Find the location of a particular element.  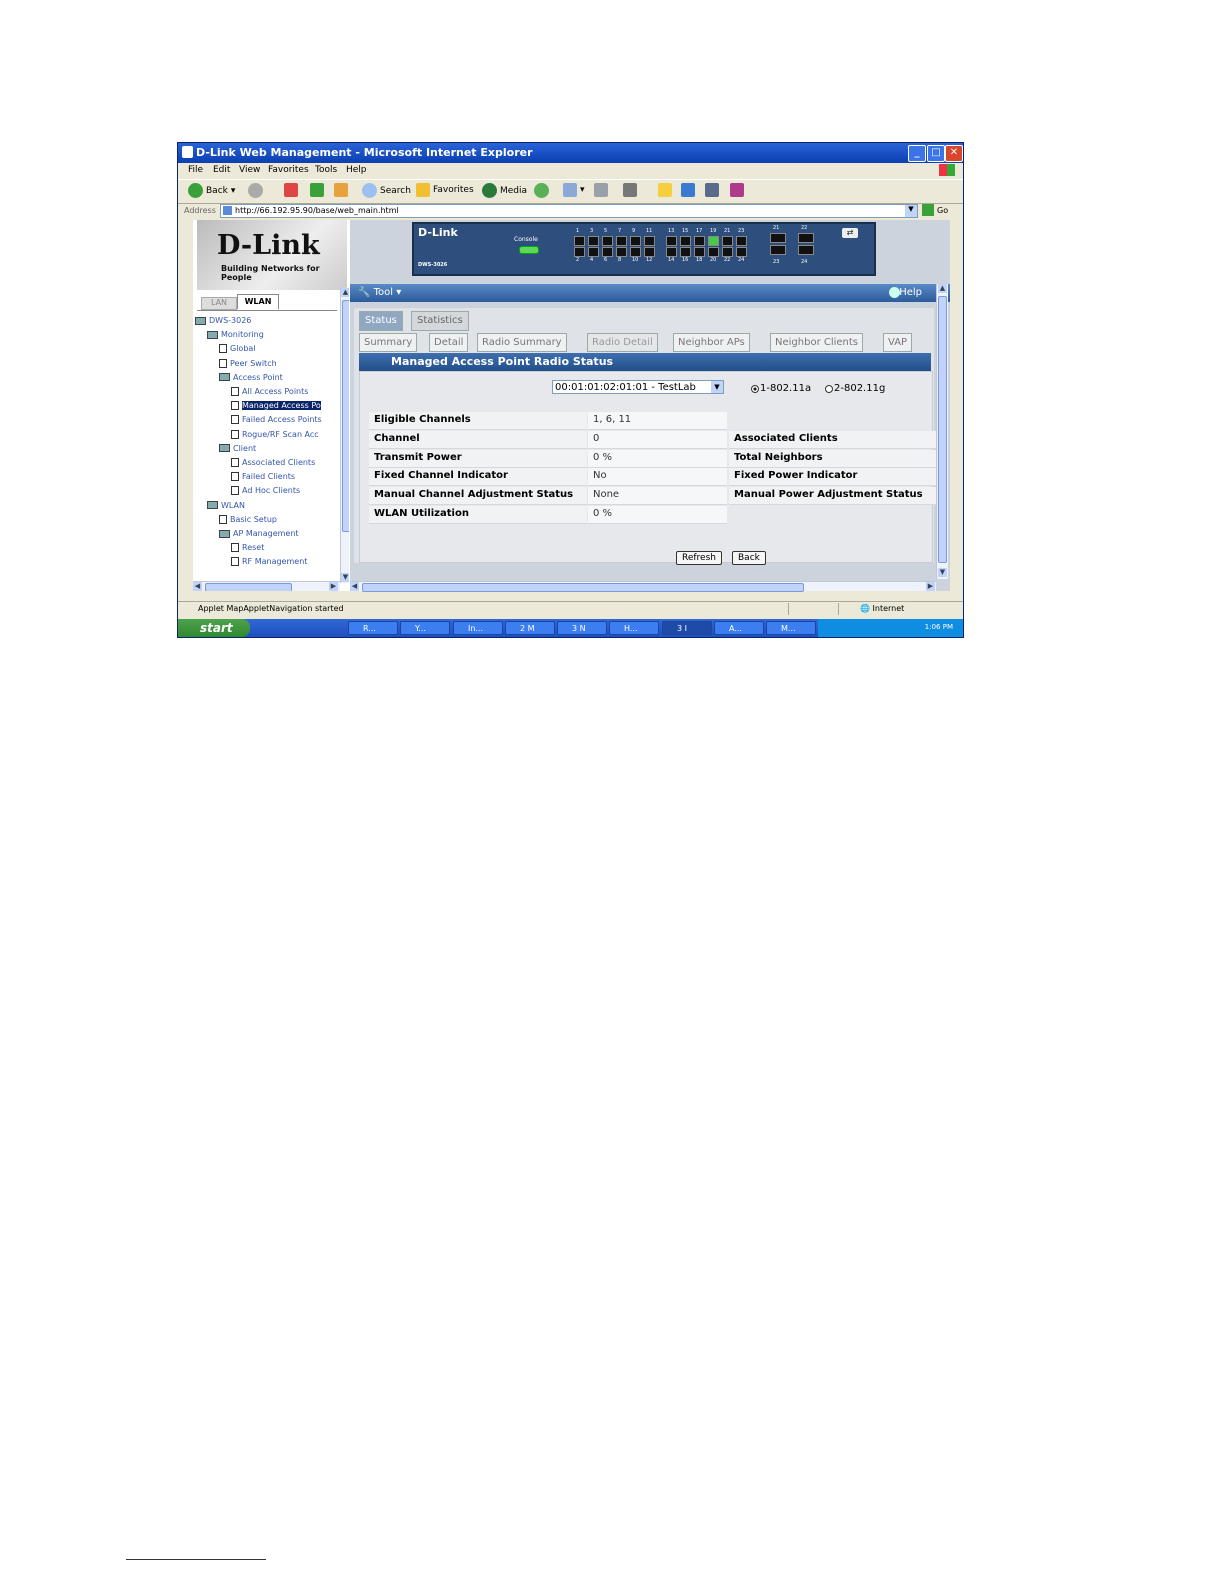

tree-item: WLAN is located at coordinates (226, 505).